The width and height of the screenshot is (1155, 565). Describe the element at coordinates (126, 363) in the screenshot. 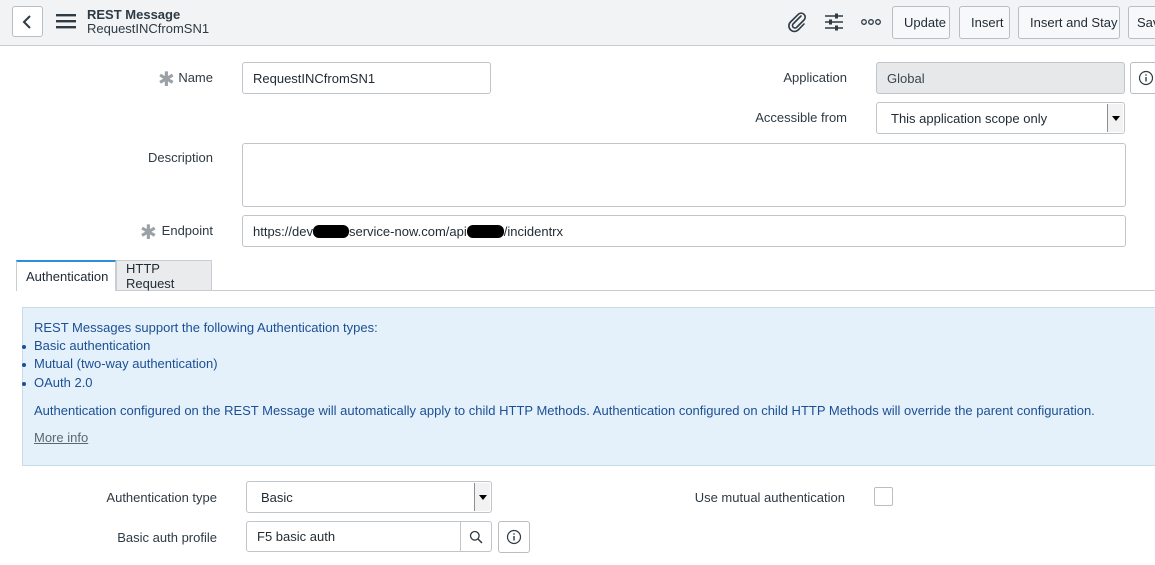

I see `info-item-mutual: Mutual (two-way authentication)` at that location.